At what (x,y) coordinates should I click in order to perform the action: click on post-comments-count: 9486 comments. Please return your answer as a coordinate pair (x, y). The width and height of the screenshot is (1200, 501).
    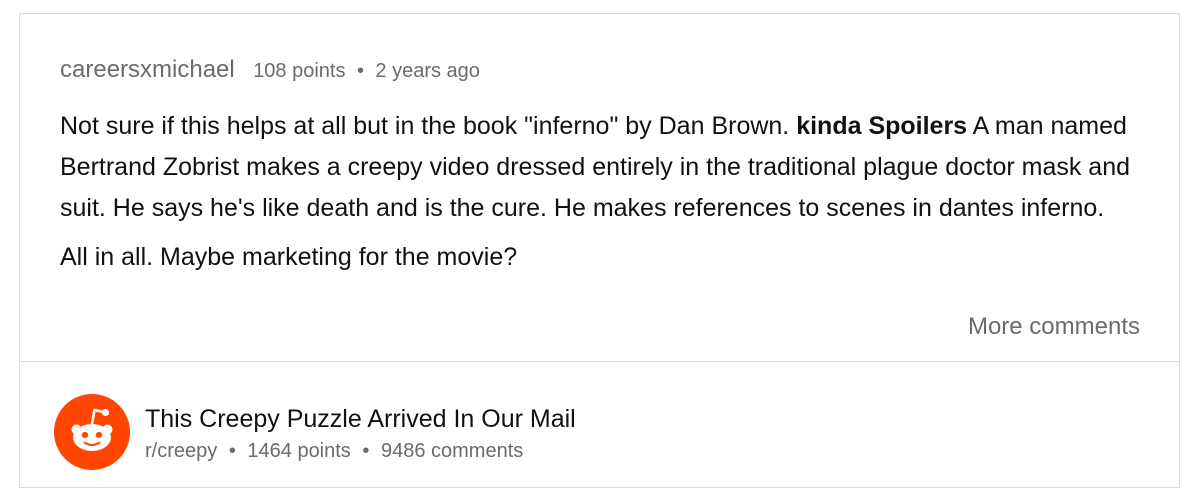
    Looking at the image, I should click on (452, 451).